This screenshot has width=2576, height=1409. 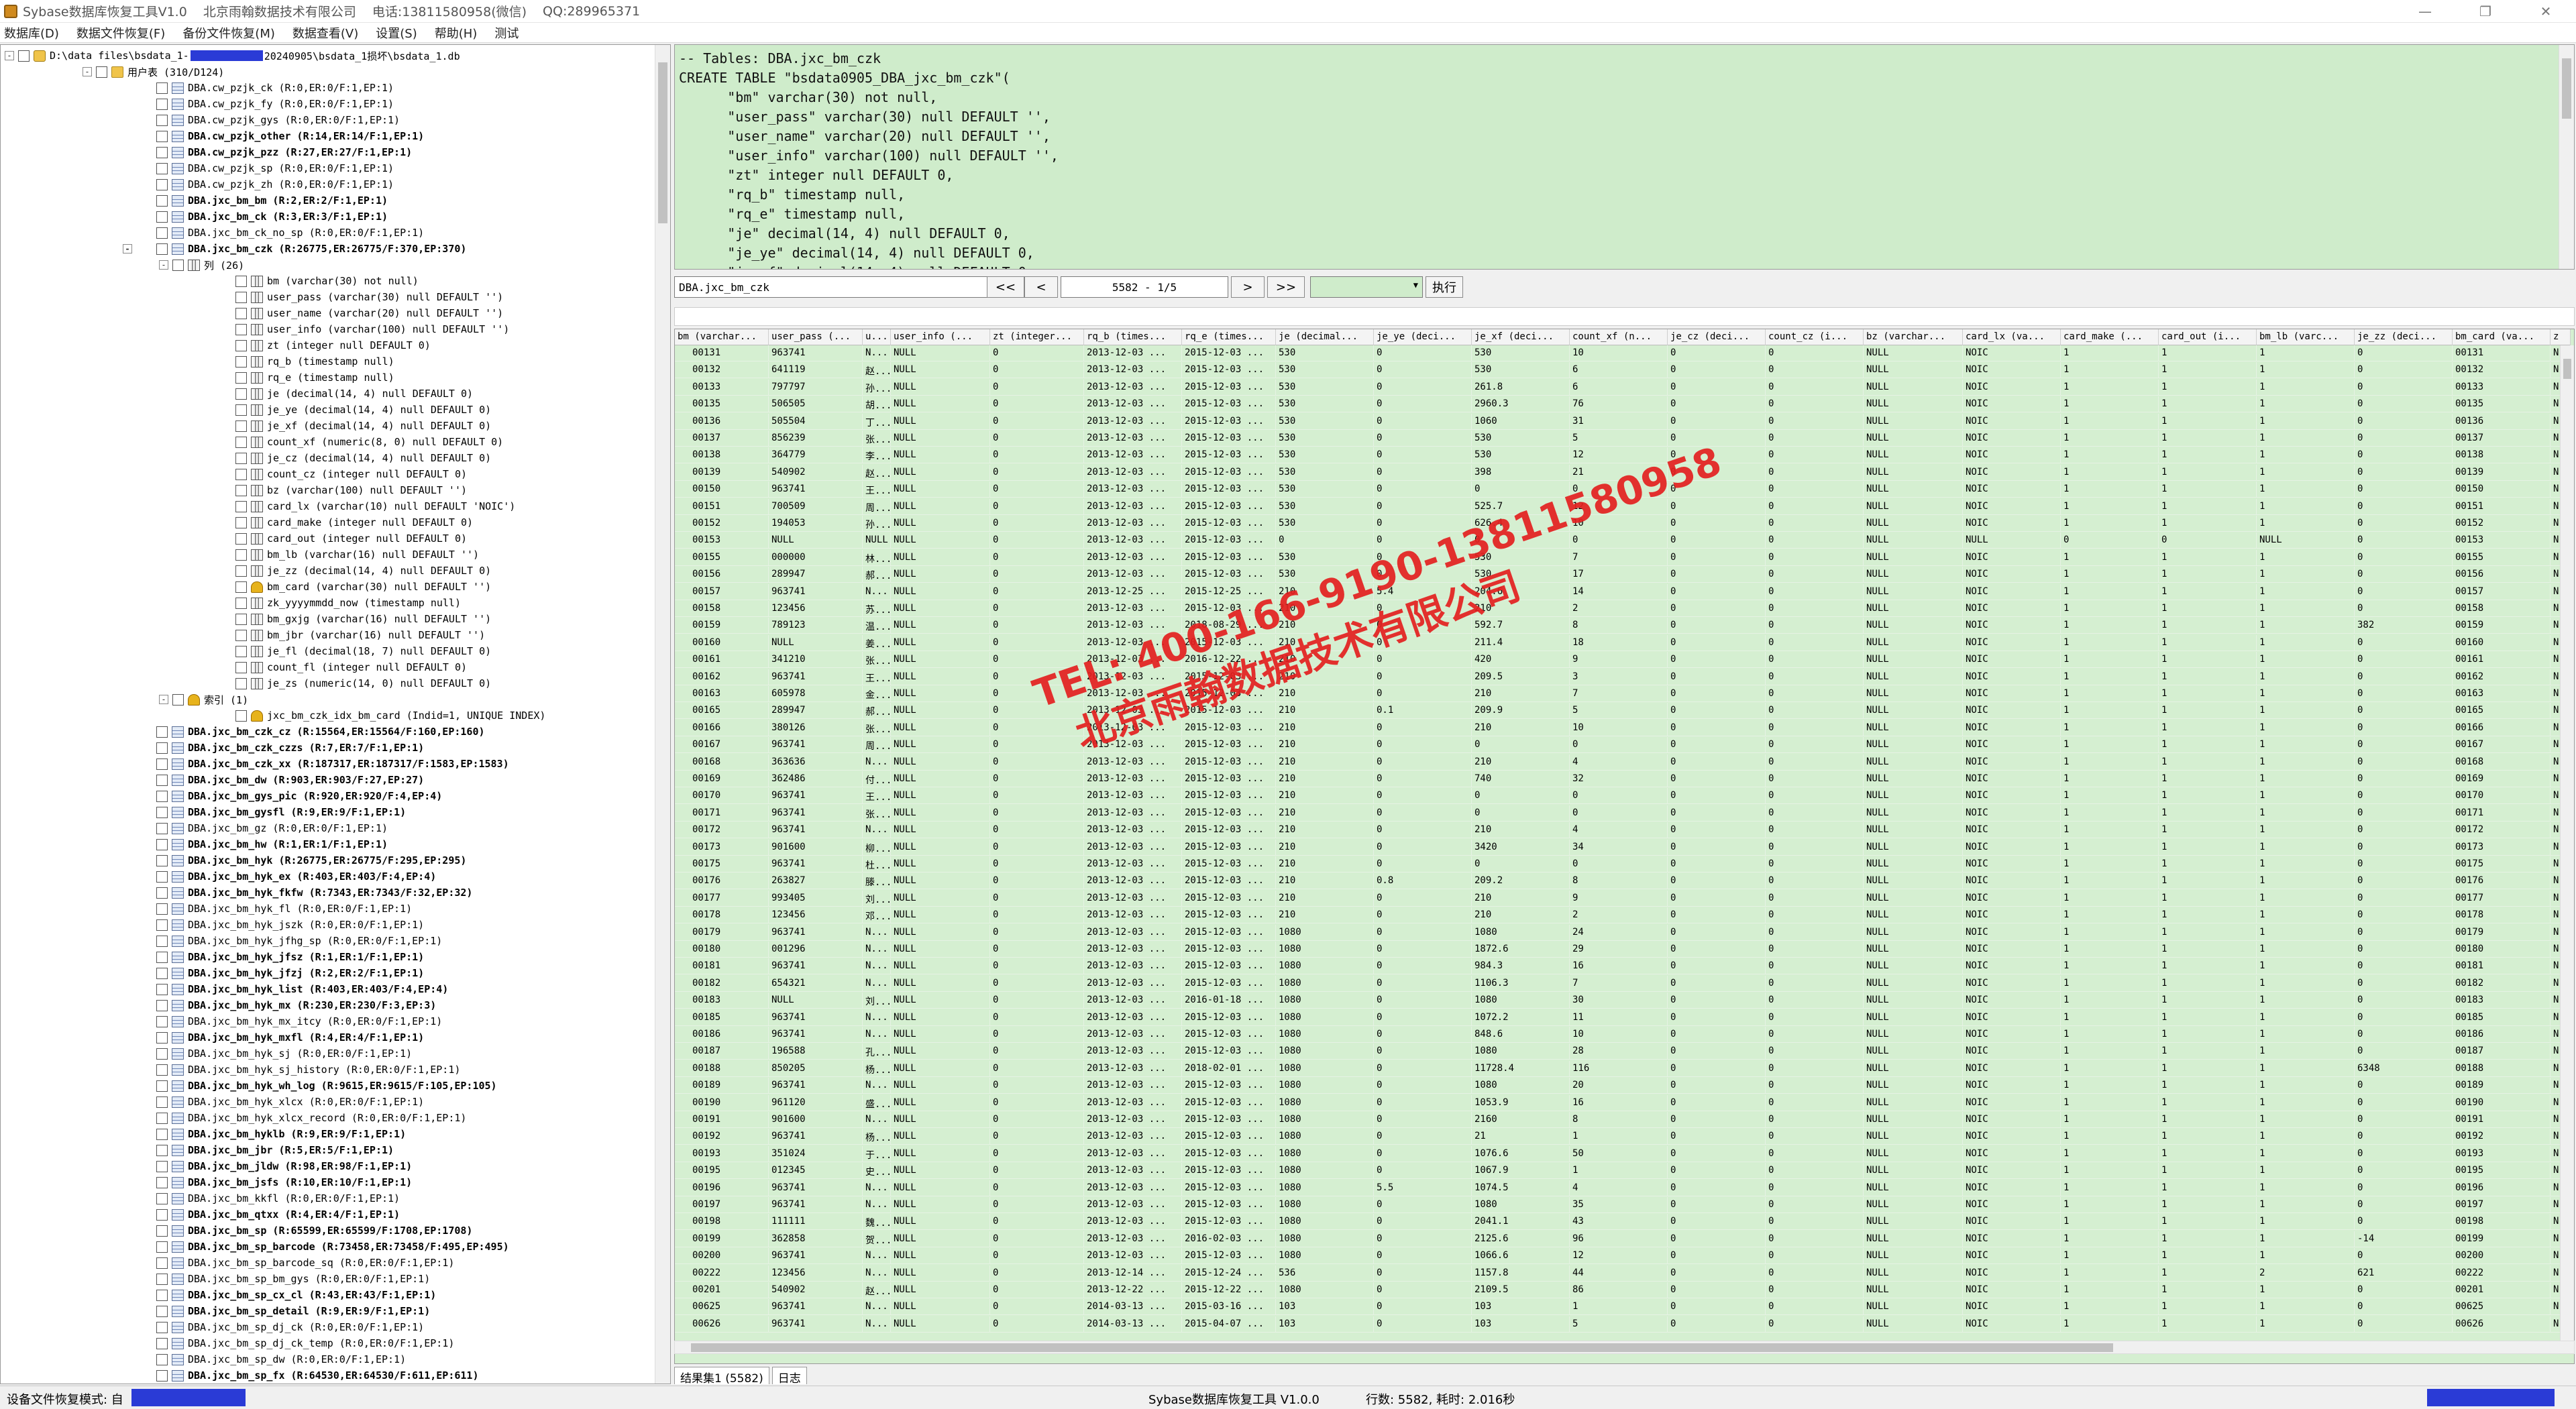 What do you see at coordinates (2502, 1273) in the screenshot?
I see `table-cell: 00222` at bounding box center [2502, 1273].